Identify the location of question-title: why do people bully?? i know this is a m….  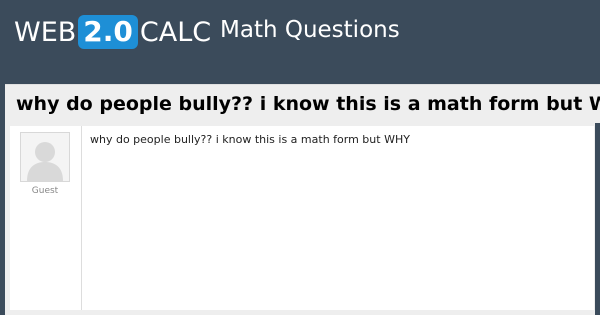
(308, 104).